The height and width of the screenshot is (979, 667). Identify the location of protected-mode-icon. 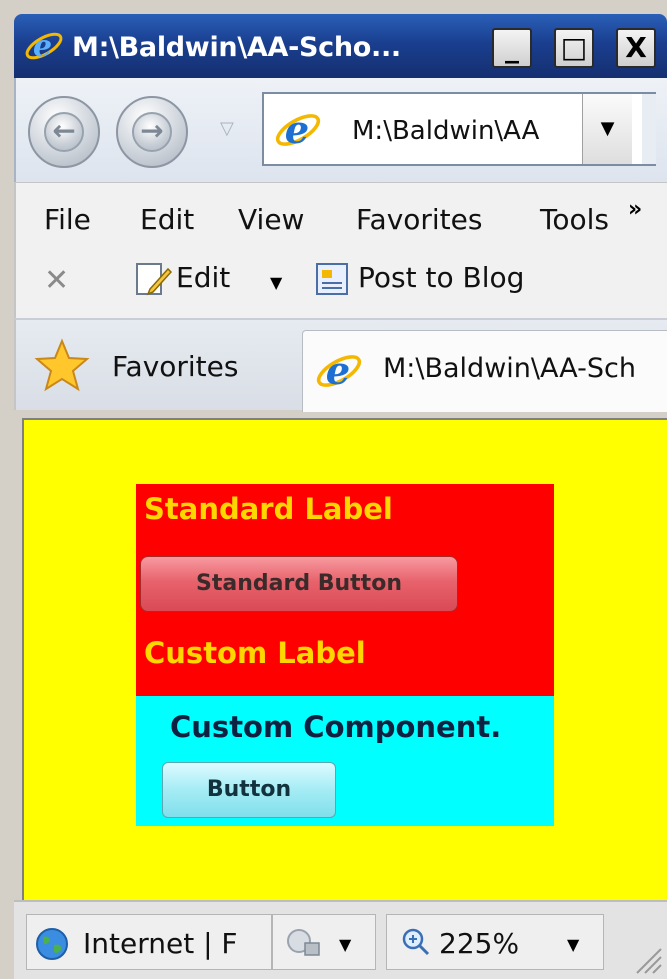
(303, 942).